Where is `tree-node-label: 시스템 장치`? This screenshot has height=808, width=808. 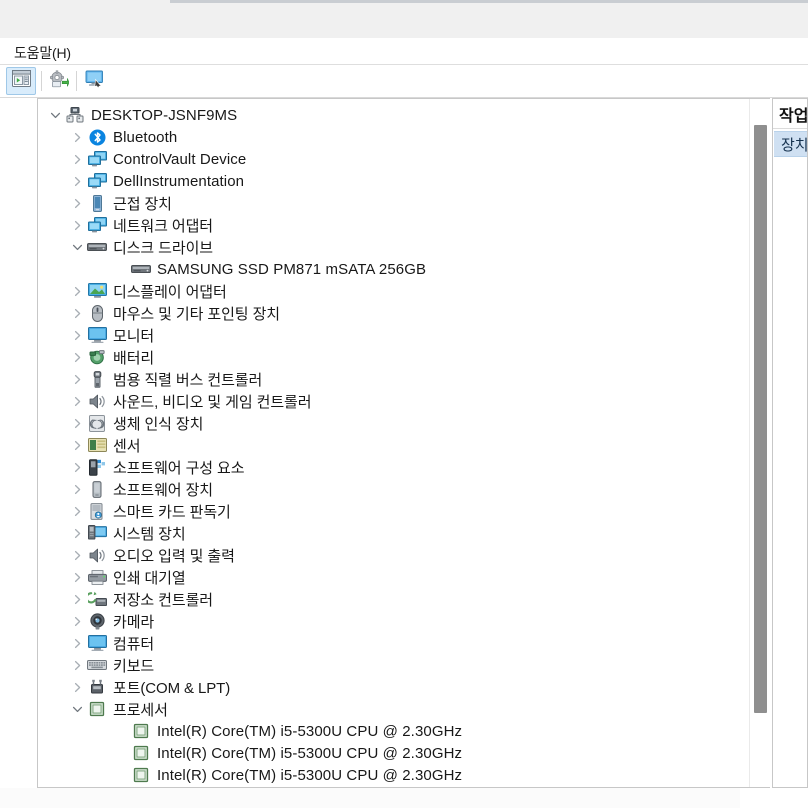 tree-node-label: 시스템 장치 is located at coordinates (149, 534).